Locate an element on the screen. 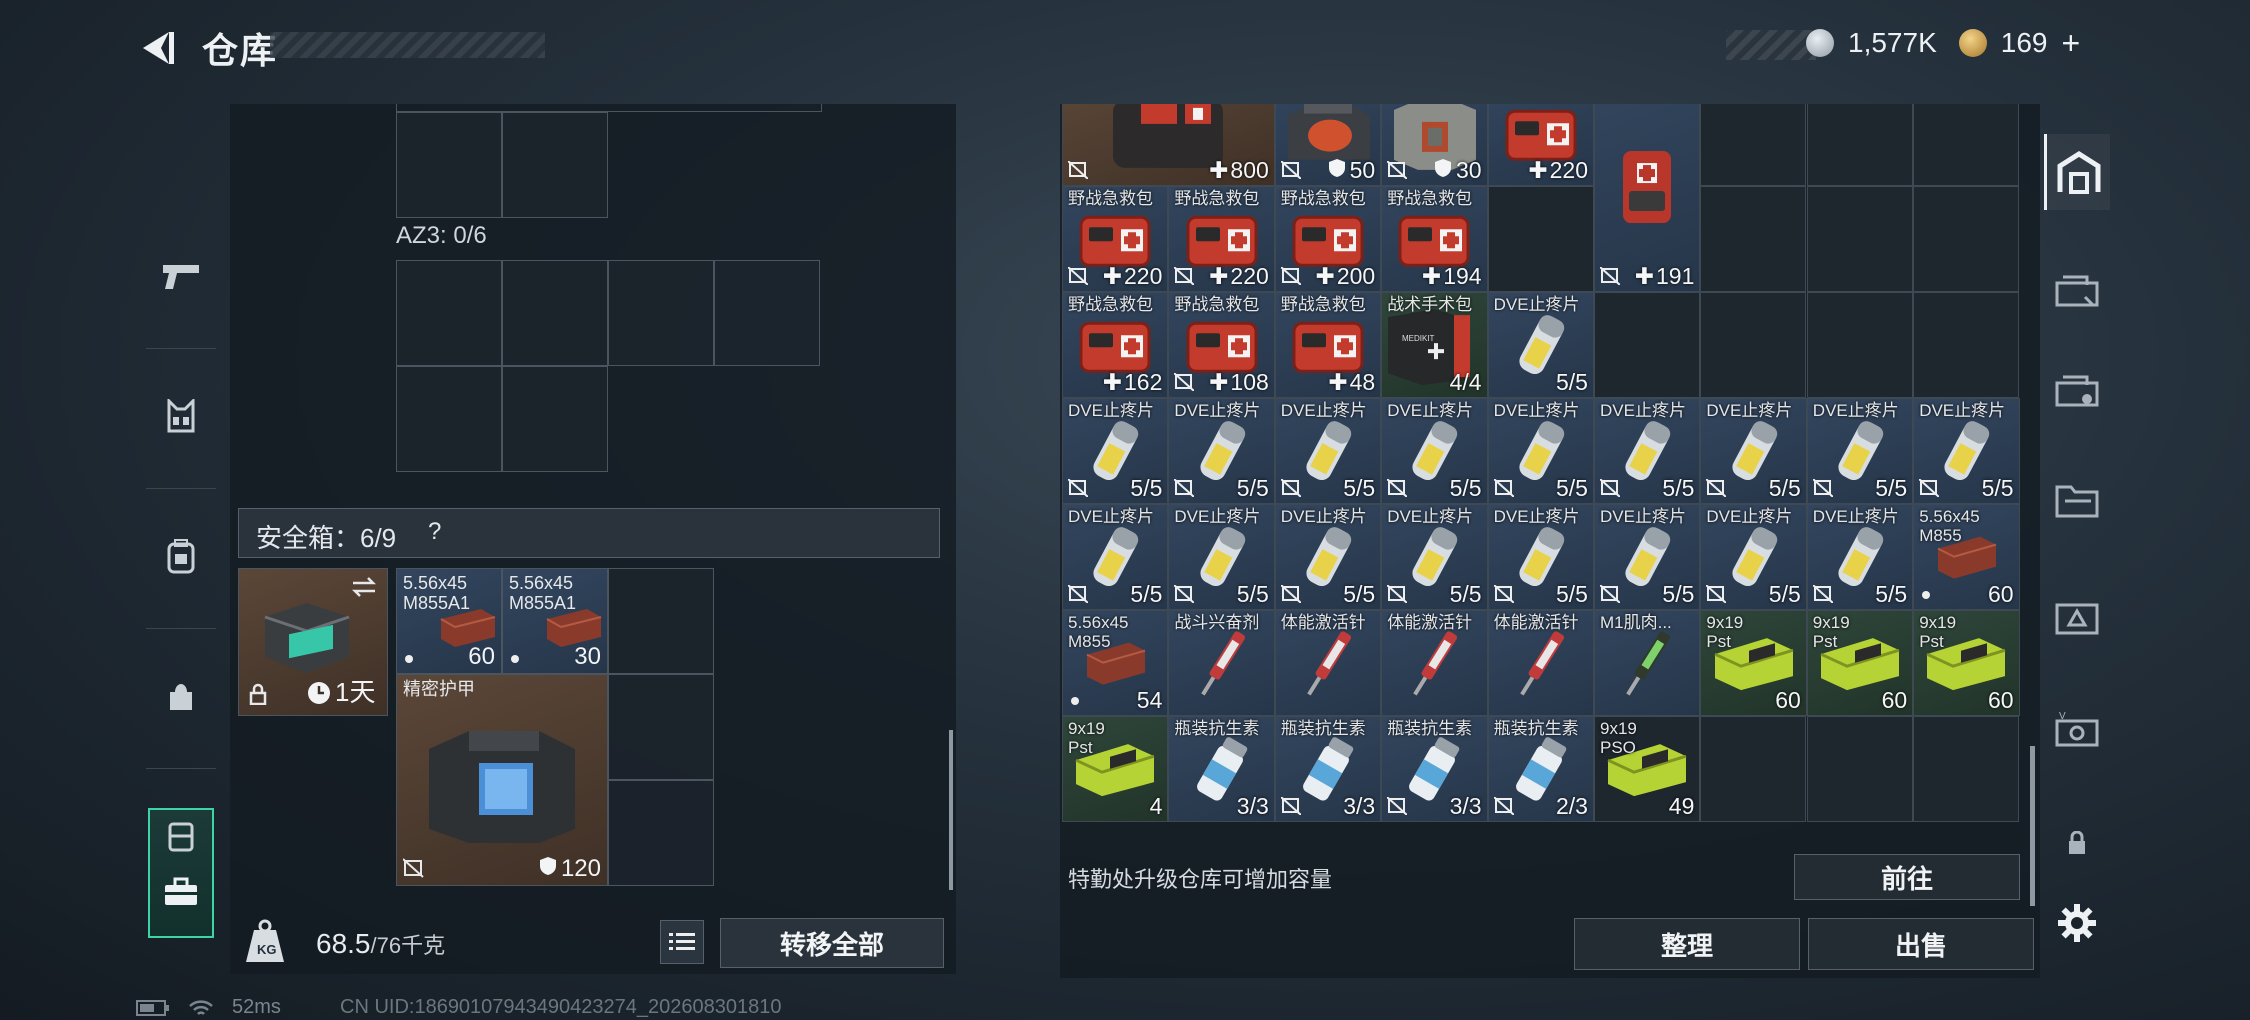 This screenshot has width=2250, height=1020. safe-help-button: ? is located at coordinates (434, 532).